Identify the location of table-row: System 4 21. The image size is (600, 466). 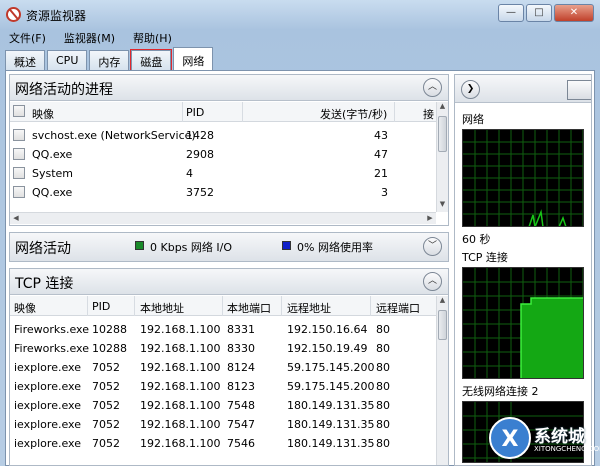
(223, 173).